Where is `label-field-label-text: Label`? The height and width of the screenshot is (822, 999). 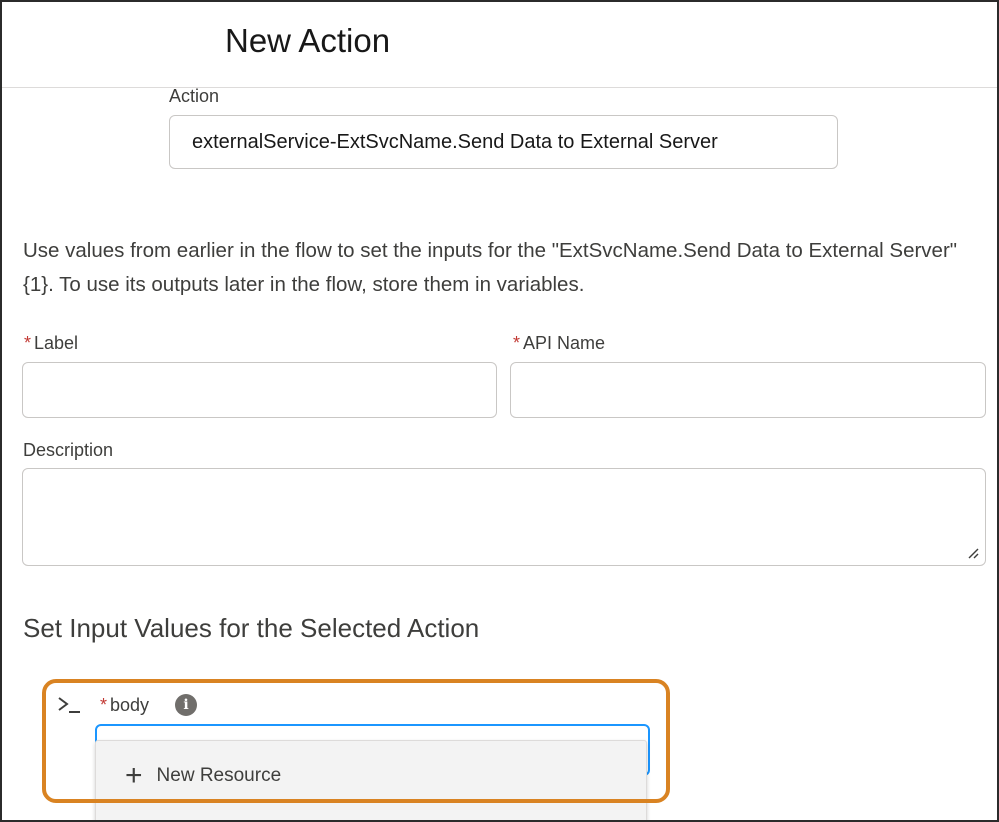 label-field-label-text: Label is located at coordinates (56, 343).